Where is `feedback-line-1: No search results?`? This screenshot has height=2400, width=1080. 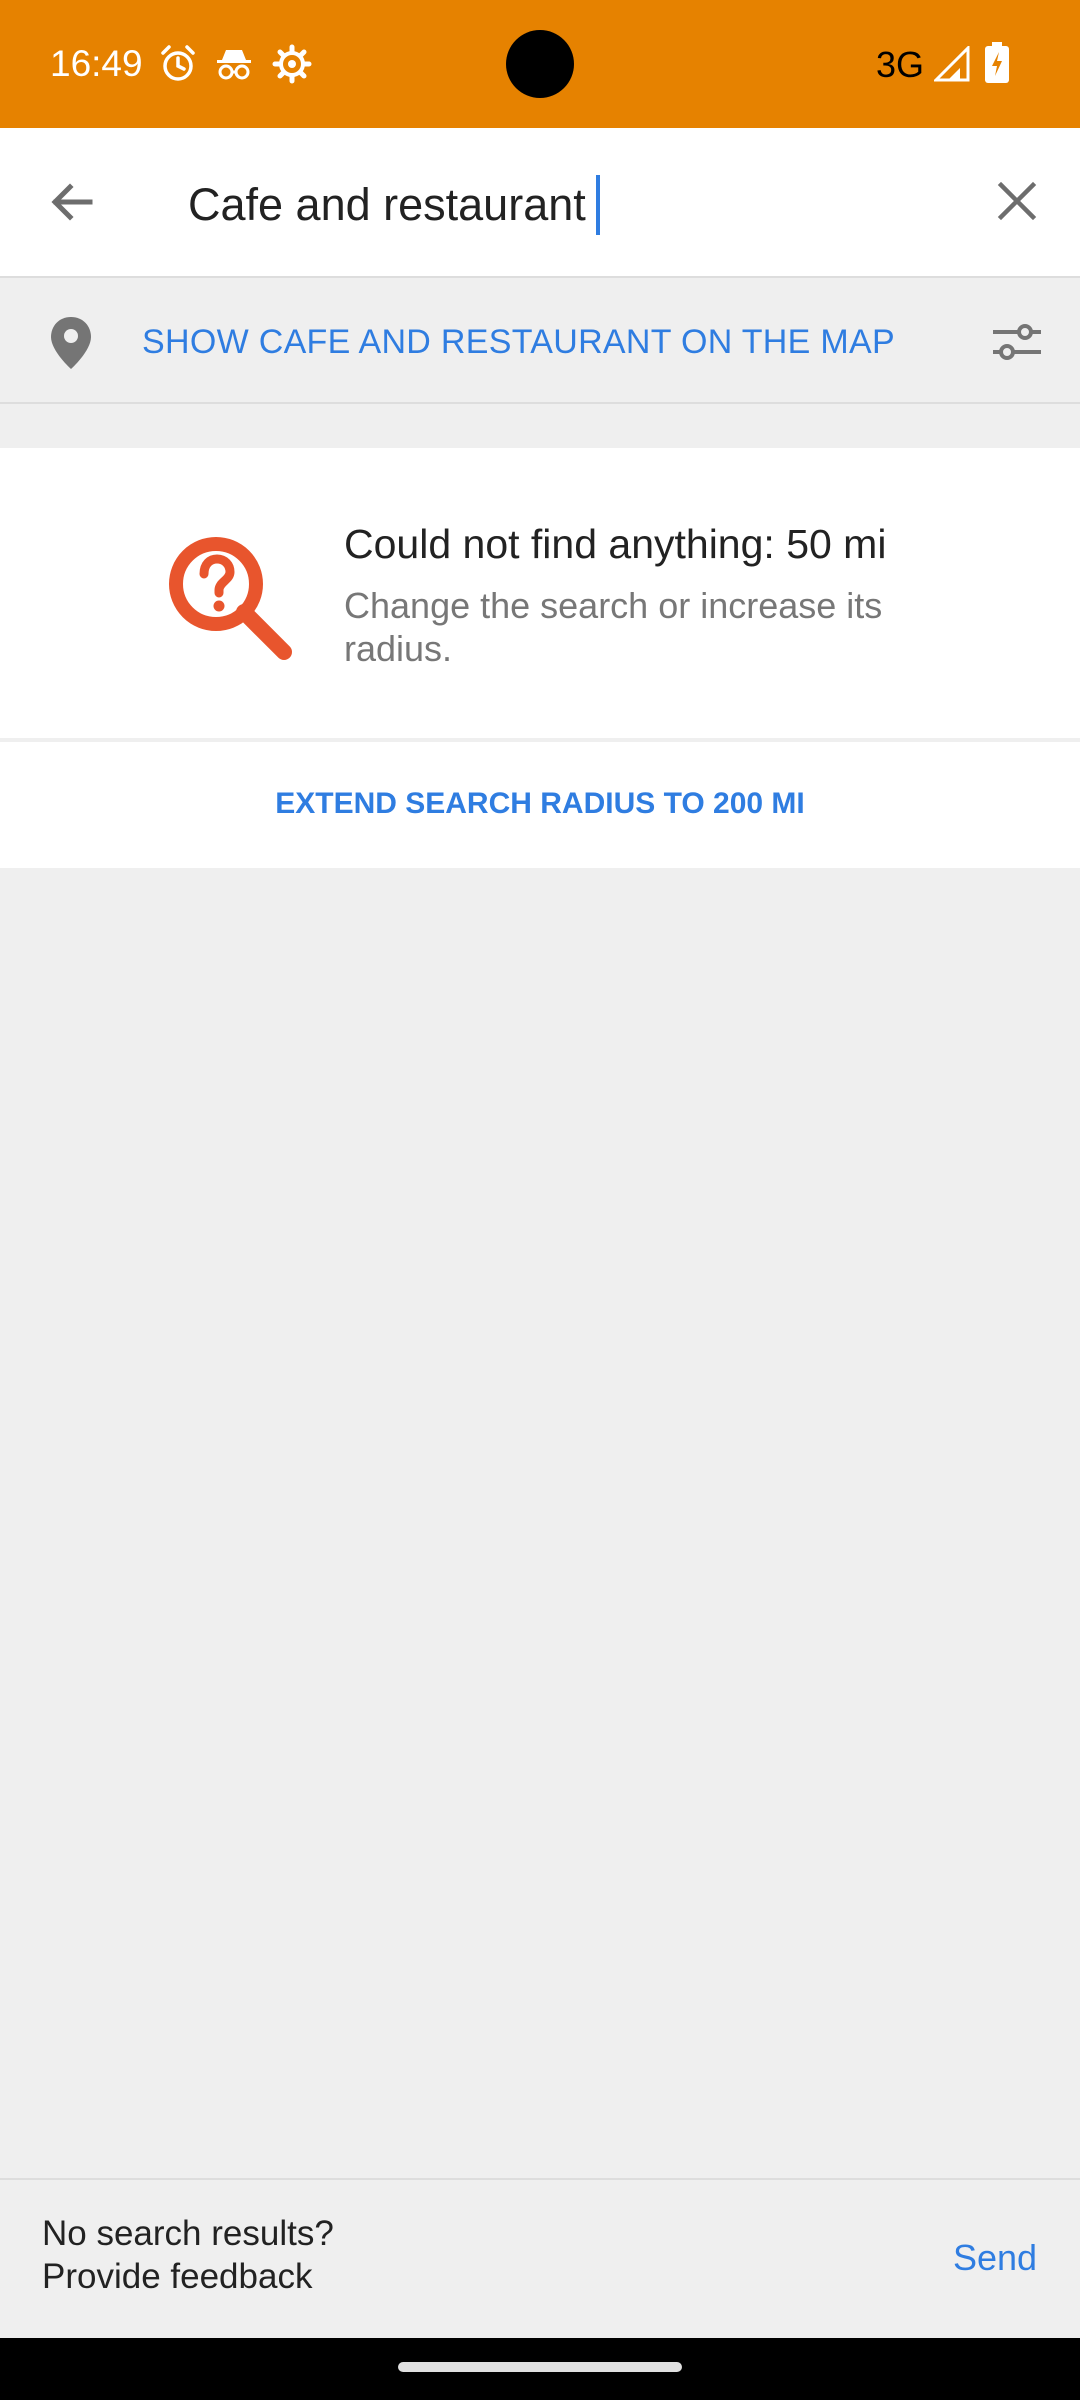 feedback-line-1: No search results? is located at coordinates (188, 2233).